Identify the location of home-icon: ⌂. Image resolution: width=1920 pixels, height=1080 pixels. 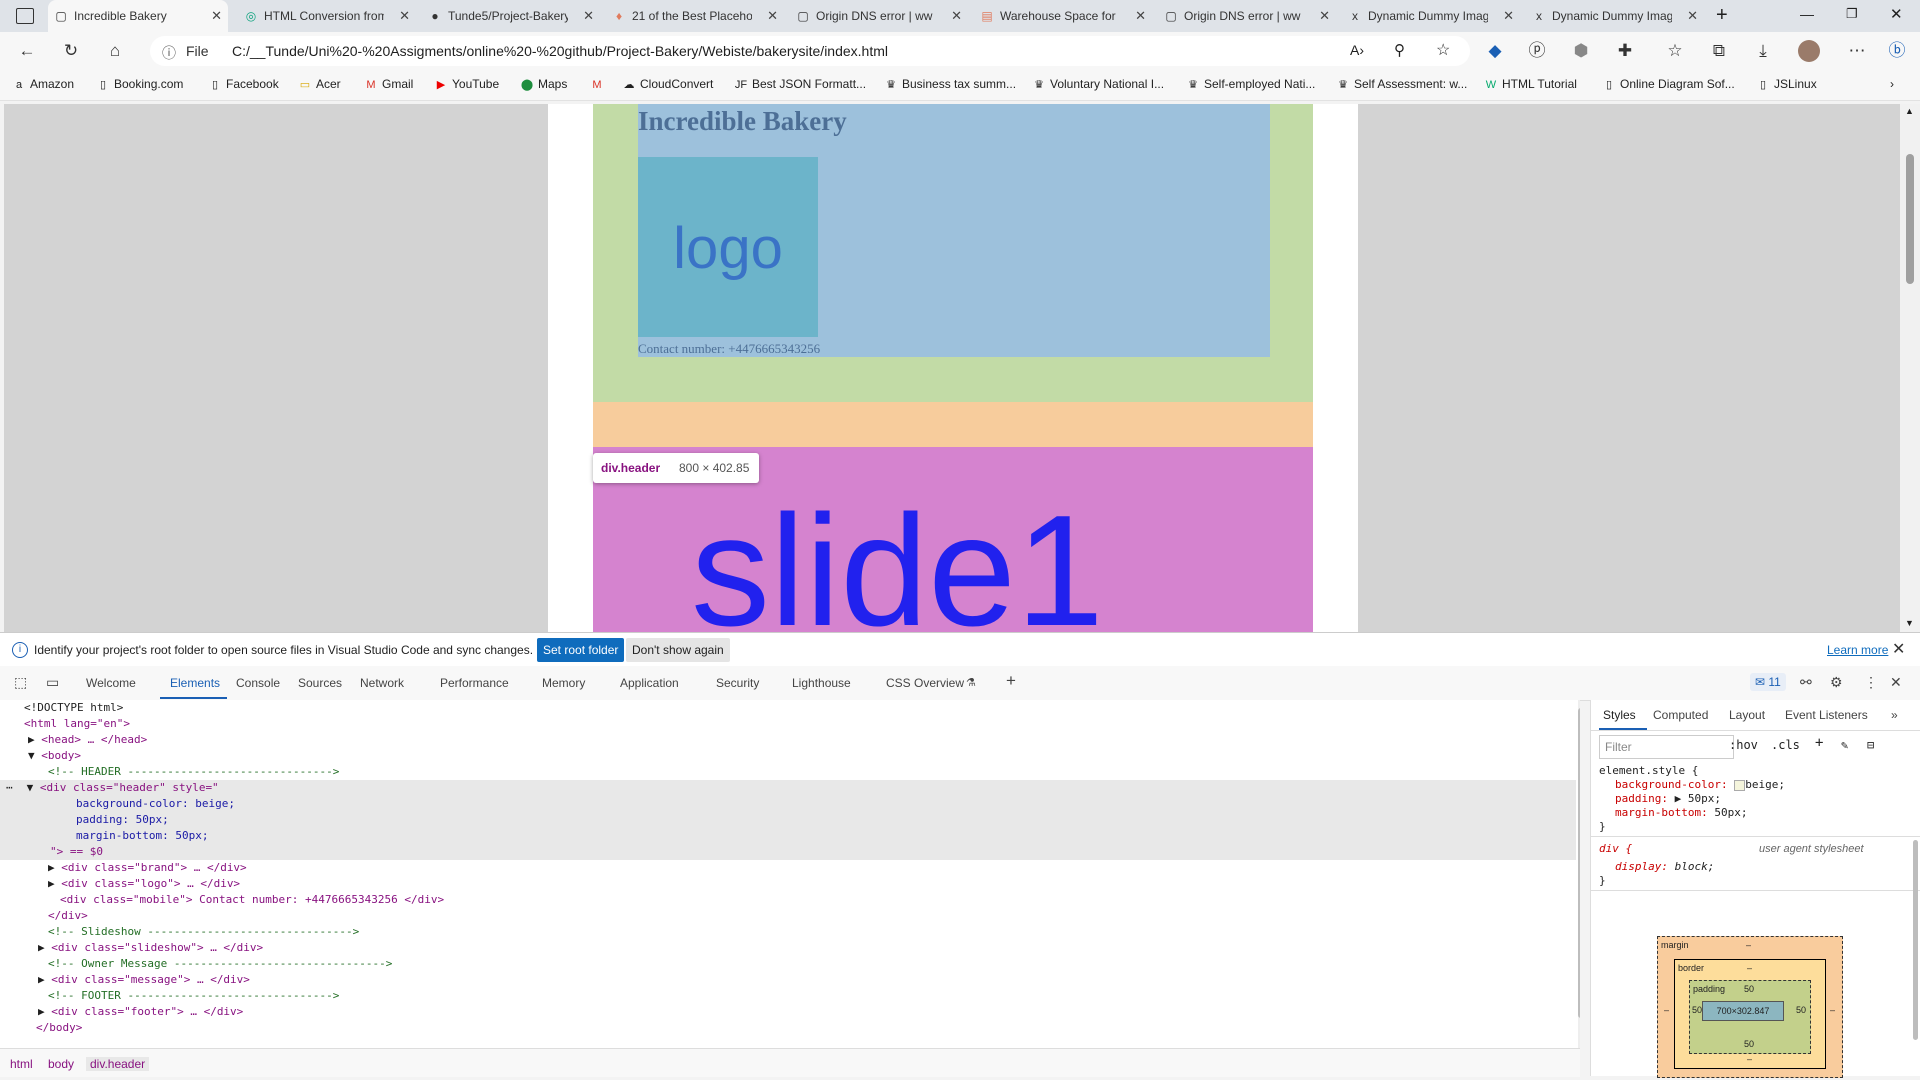
(115, 51).